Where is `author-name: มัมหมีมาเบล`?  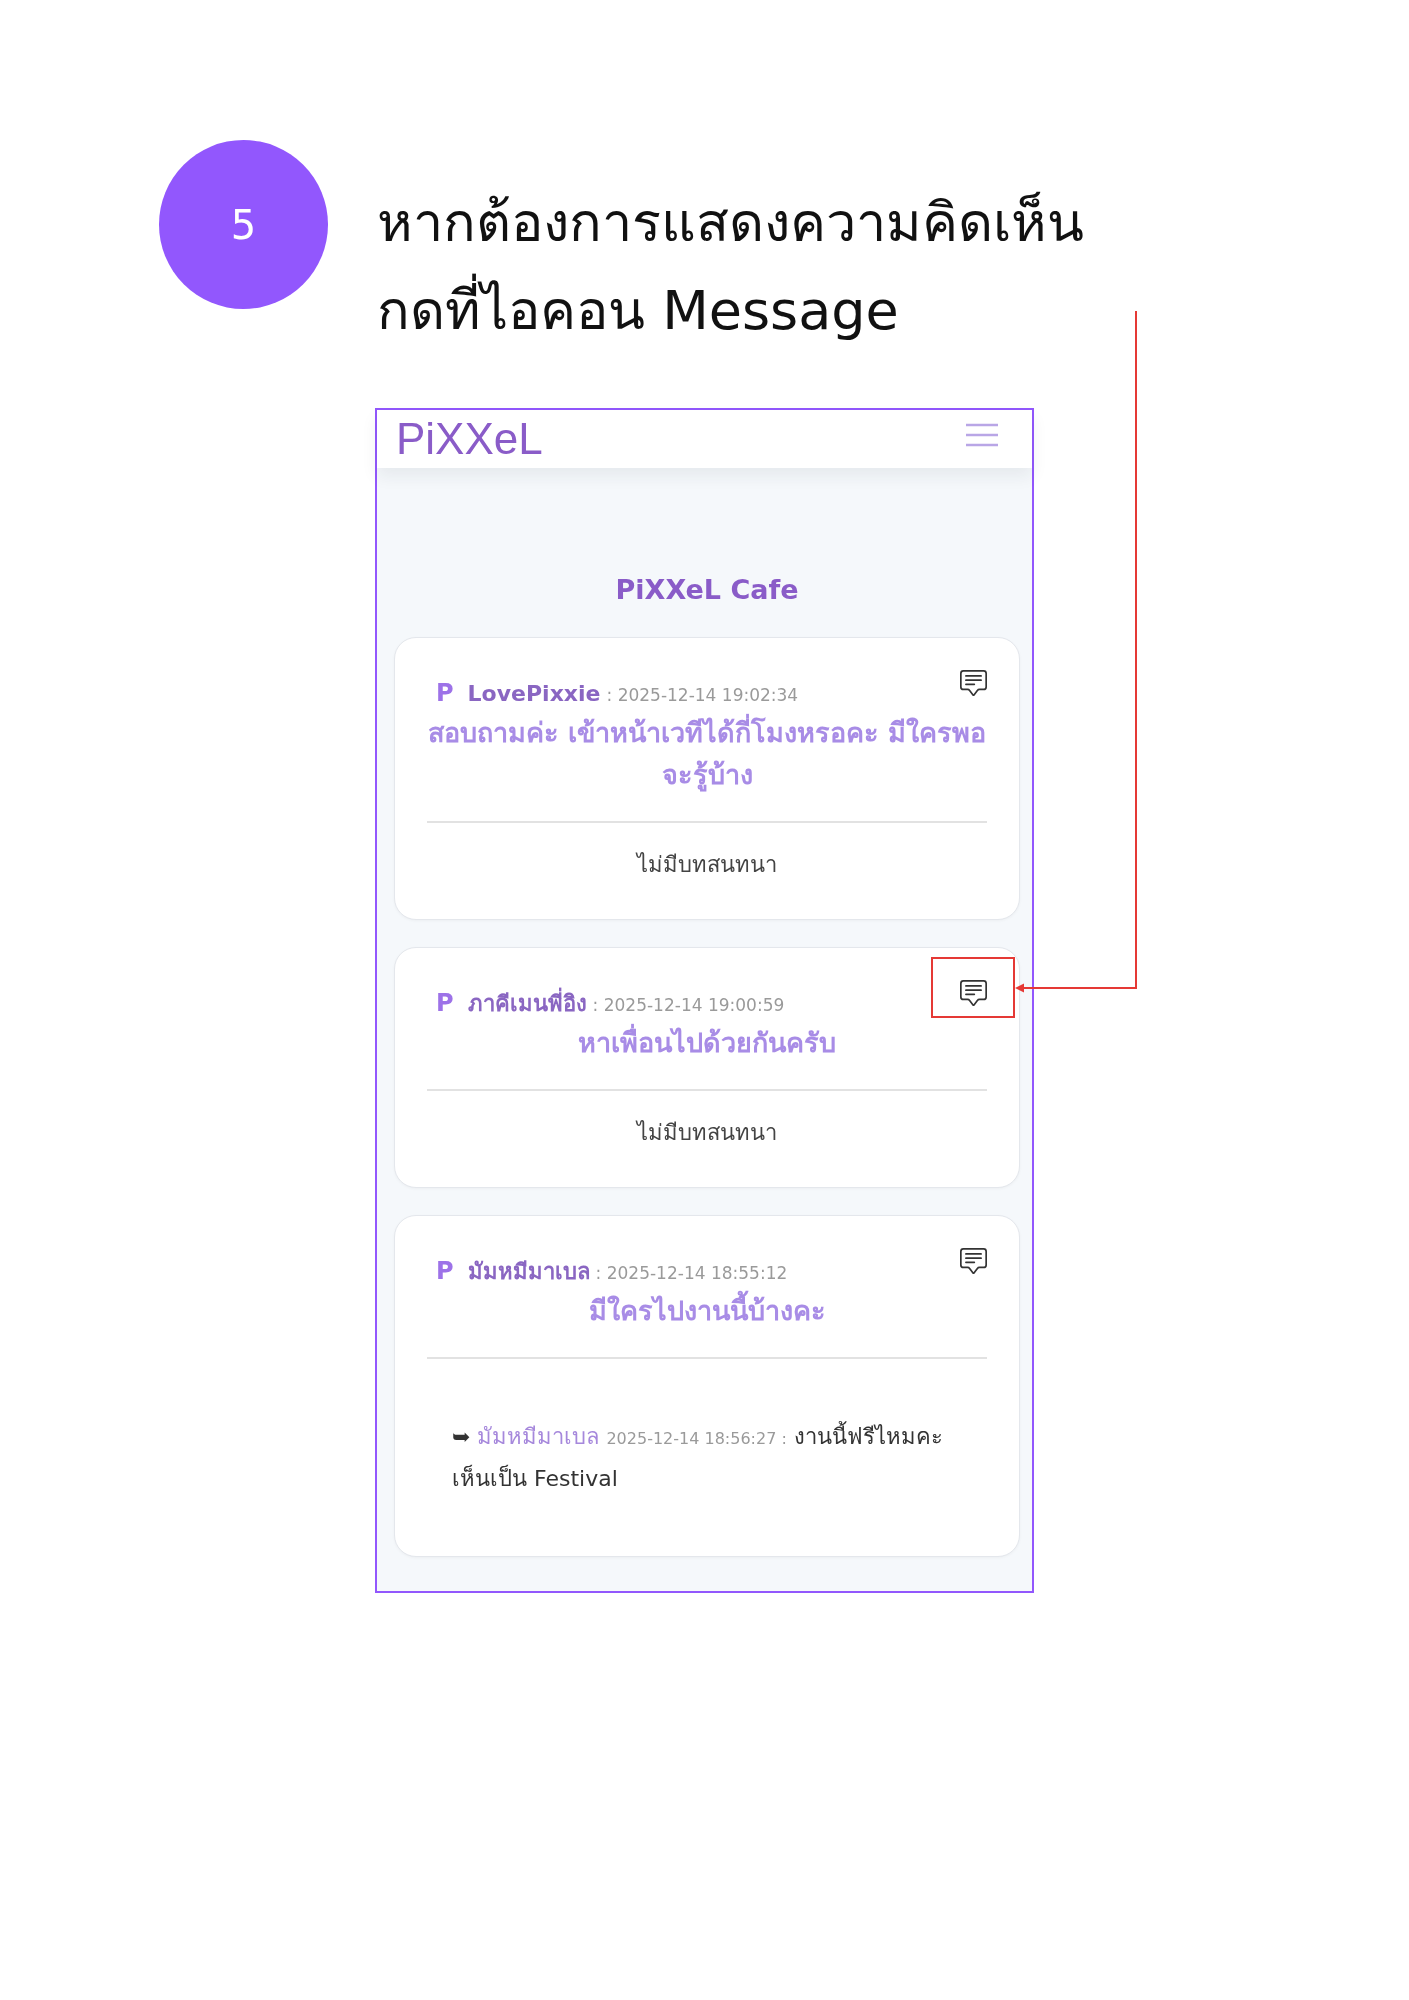 author-name: มัมหมีมาเบล is located at coordinates (528, 1272).